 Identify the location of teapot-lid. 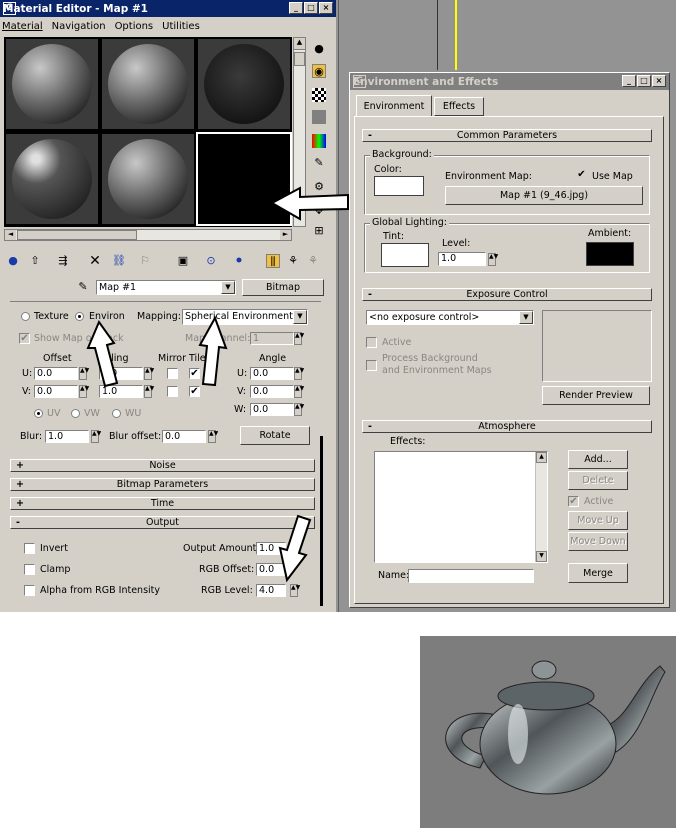
(546, 696).